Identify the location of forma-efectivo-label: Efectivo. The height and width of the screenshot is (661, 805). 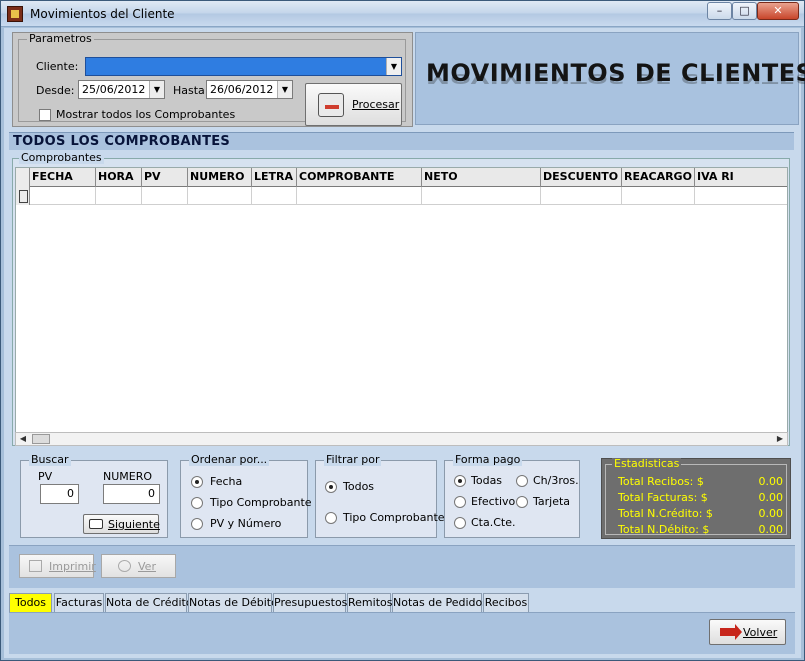
(493, 501).